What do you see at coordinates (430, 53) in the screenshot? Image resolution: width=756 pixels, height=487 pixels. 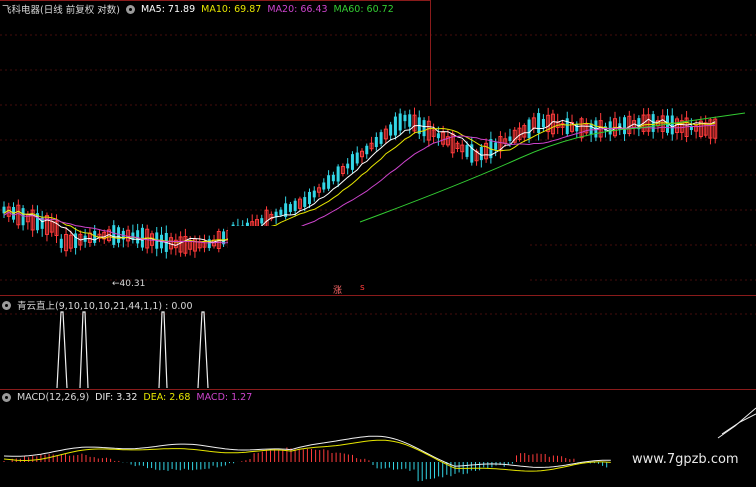 I see `panel-divider` at bounding box center [430, 53].